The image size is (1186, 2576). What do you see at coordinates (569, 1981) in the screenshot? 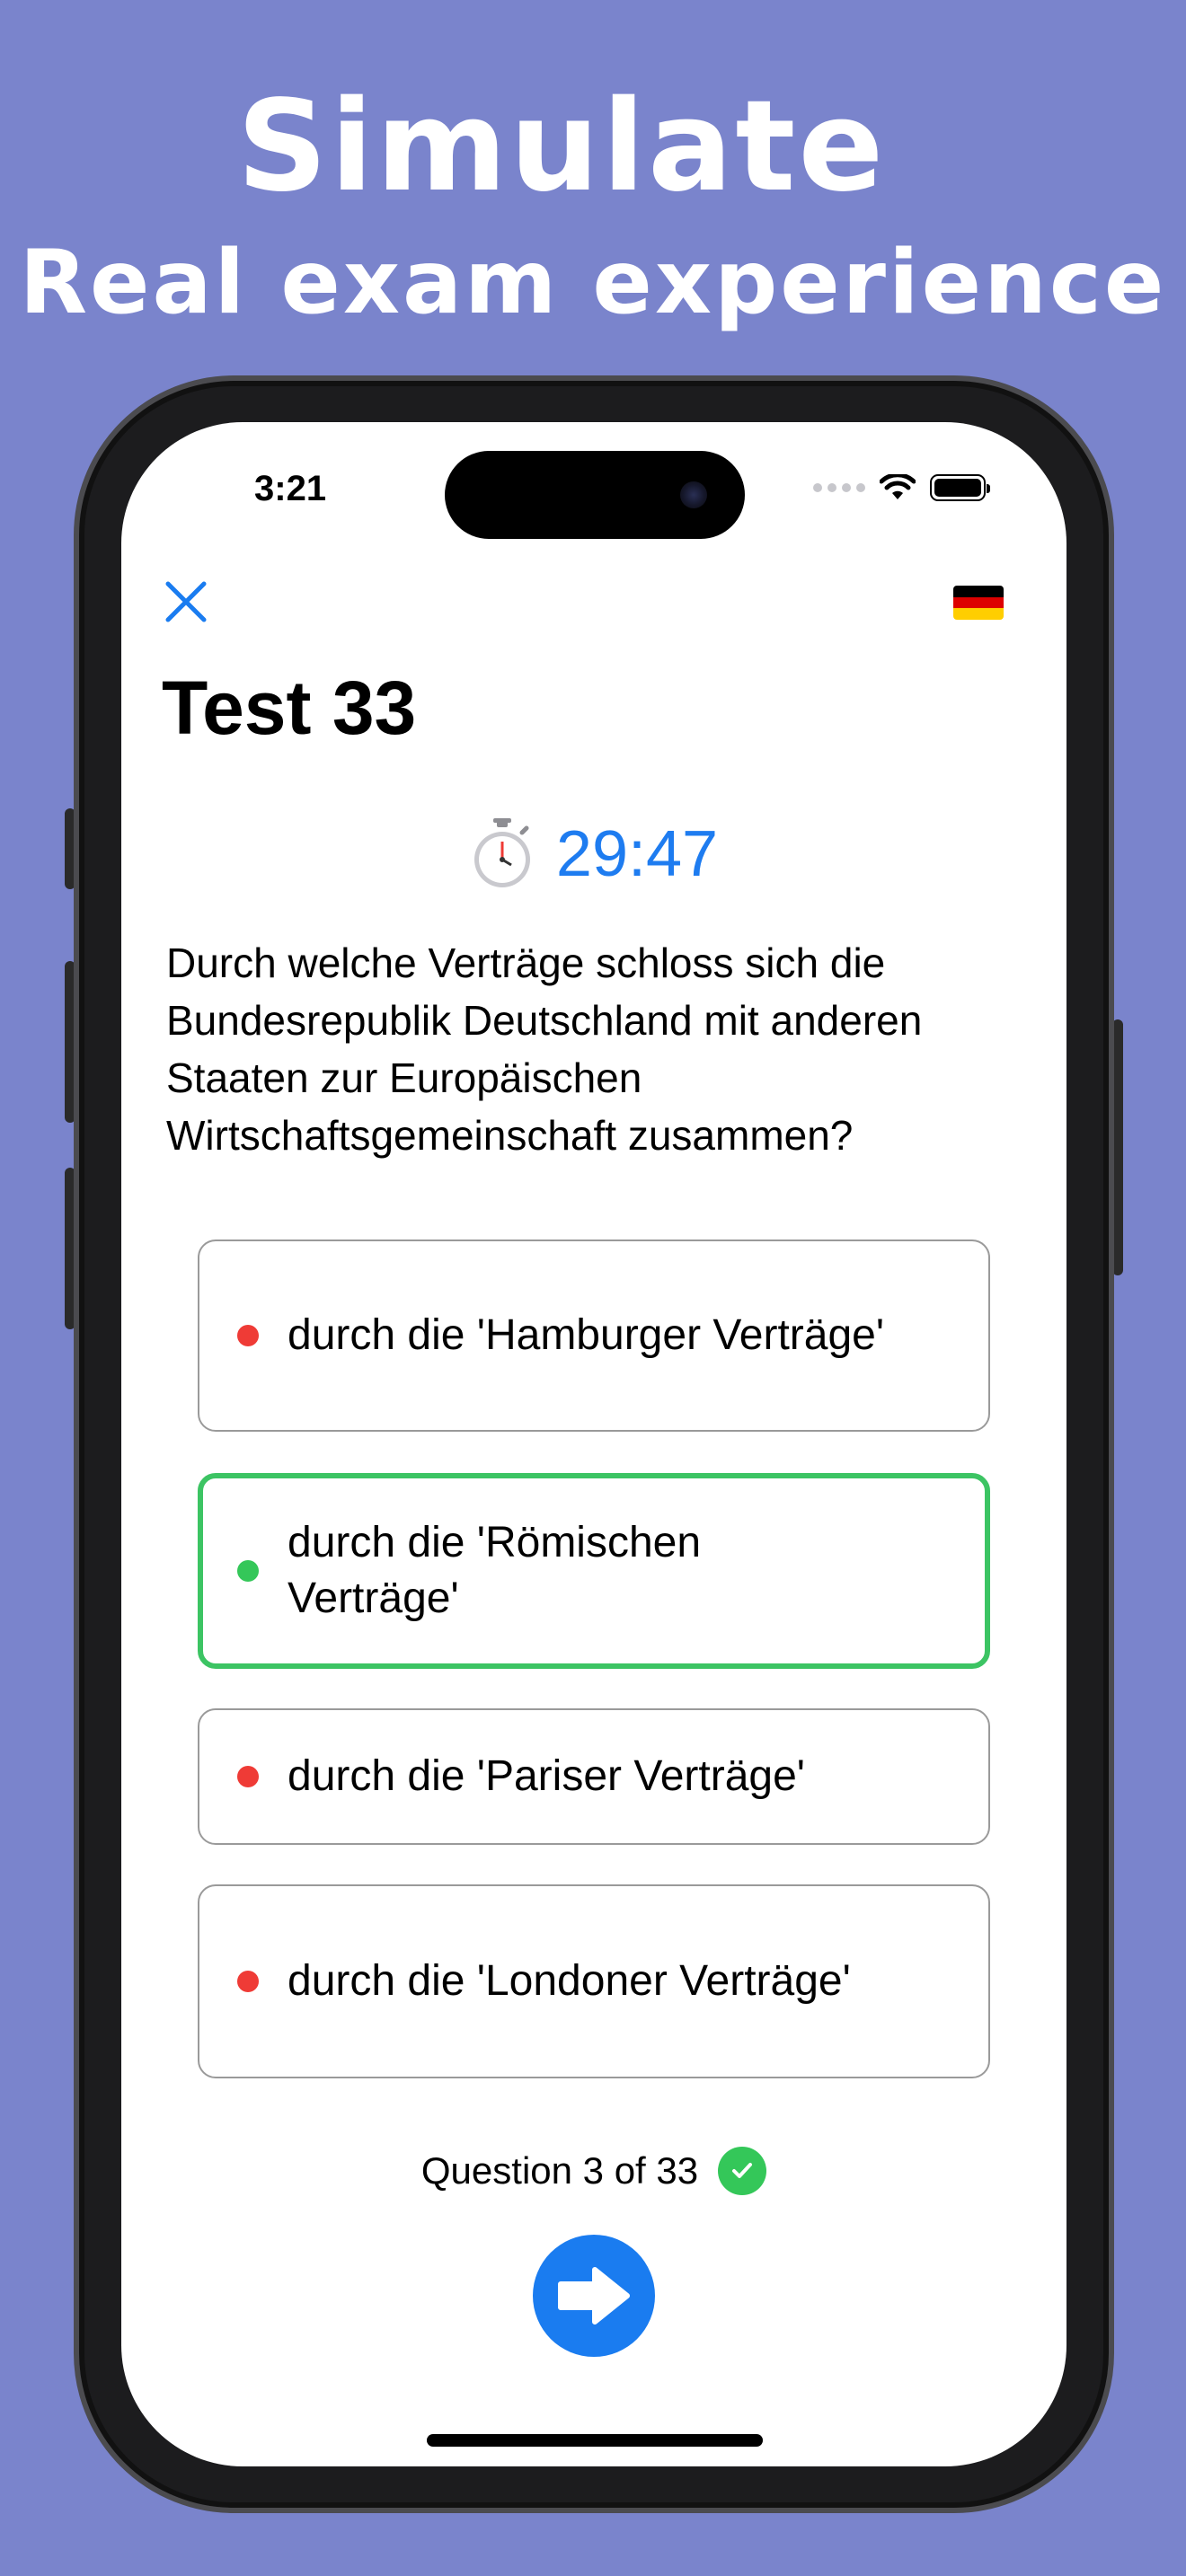
I see `answer-label: durch die 'Londoner Verträge'` at bounding box center [569, 1981].